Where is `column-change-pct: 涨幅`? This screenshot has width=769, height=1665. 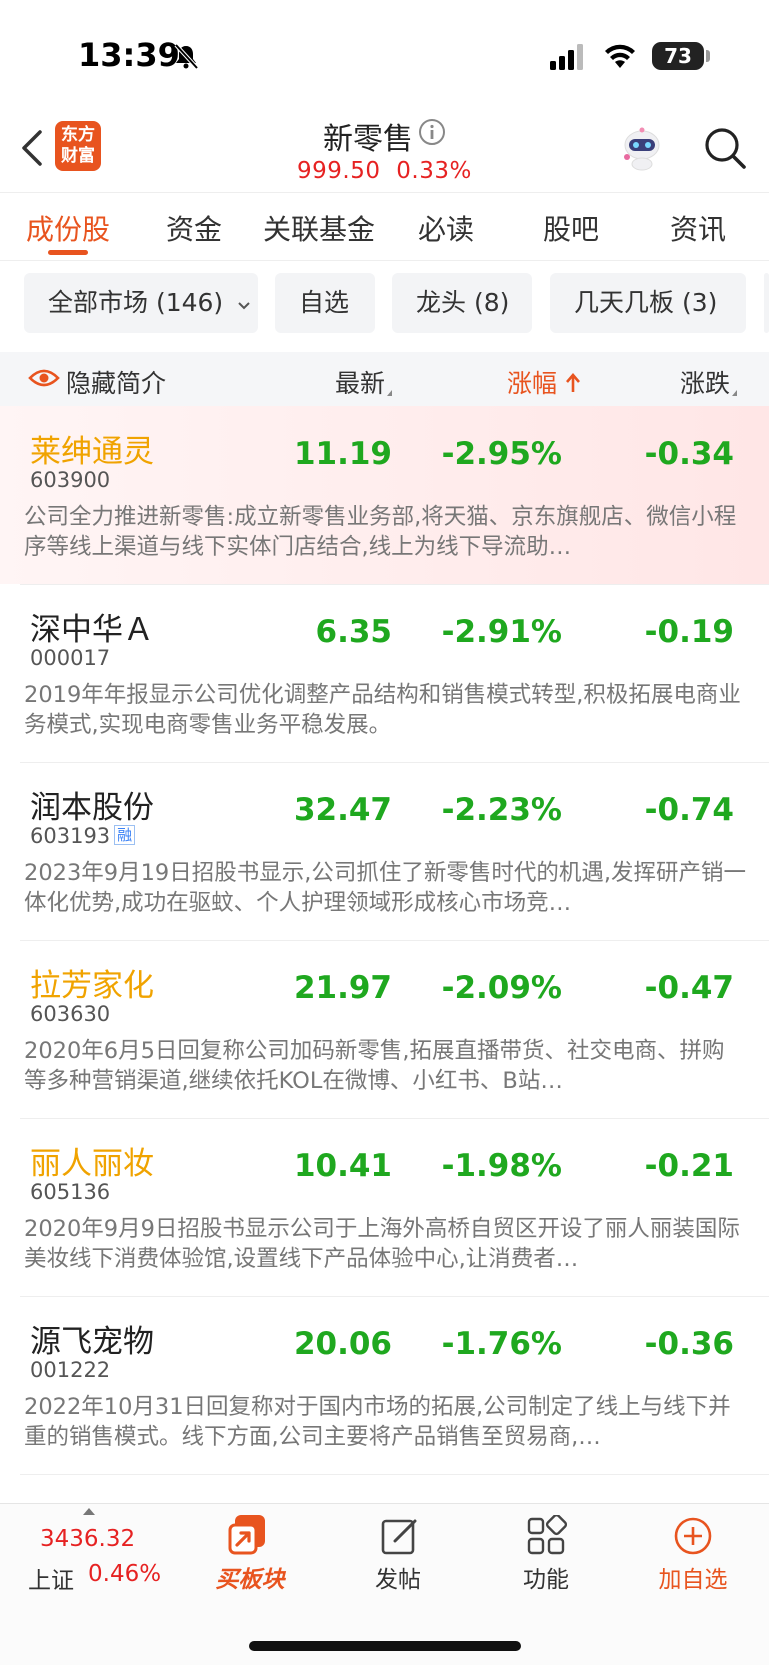 column-change-pct: 涨幅 is located at coordinates (544, 382).